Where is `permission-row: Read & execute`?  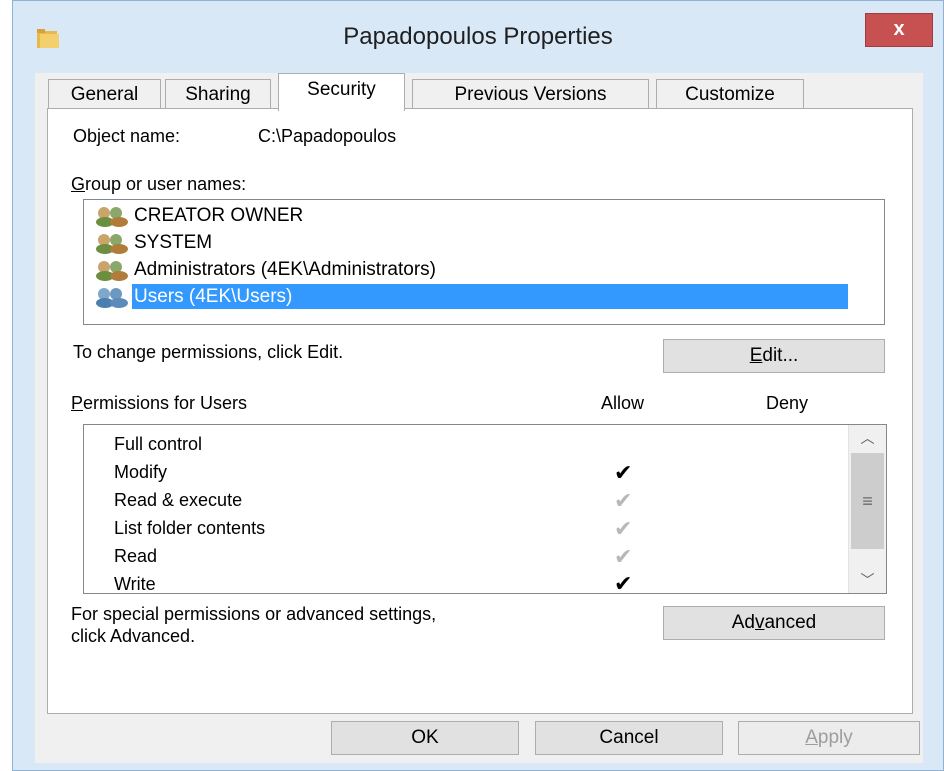
permission-row: Read & execute is located at coordinates (178, 500).